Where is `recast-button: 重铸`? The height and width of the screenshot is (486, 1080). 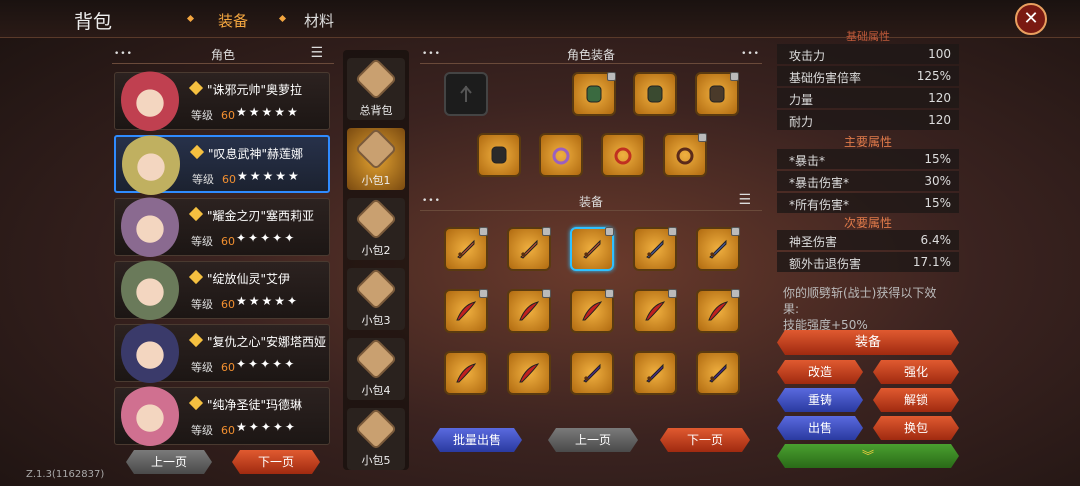 recast-button: 重铸 is located at coordinates (820, 400).